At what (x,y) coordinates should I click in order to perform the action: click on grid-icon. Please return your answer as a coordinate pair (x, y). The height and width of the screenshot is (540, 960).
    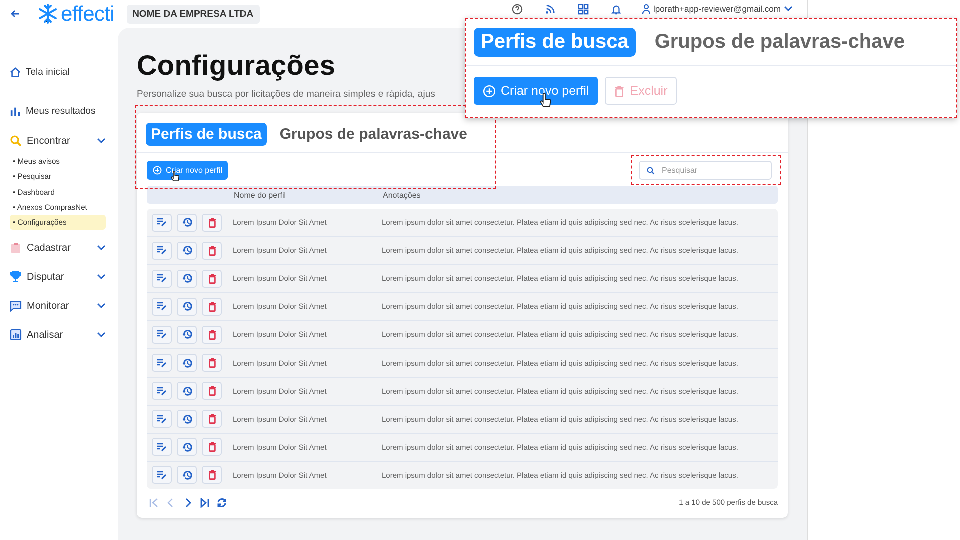
    Looking at the image, I should click on (583, 9).